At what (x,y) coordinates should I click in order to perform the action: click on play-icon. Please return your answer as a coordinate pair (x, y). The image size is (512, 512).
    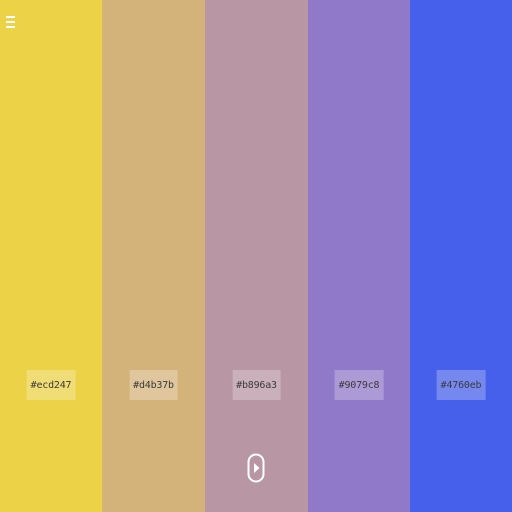
    Looking at the image, I should click on (256, 468).